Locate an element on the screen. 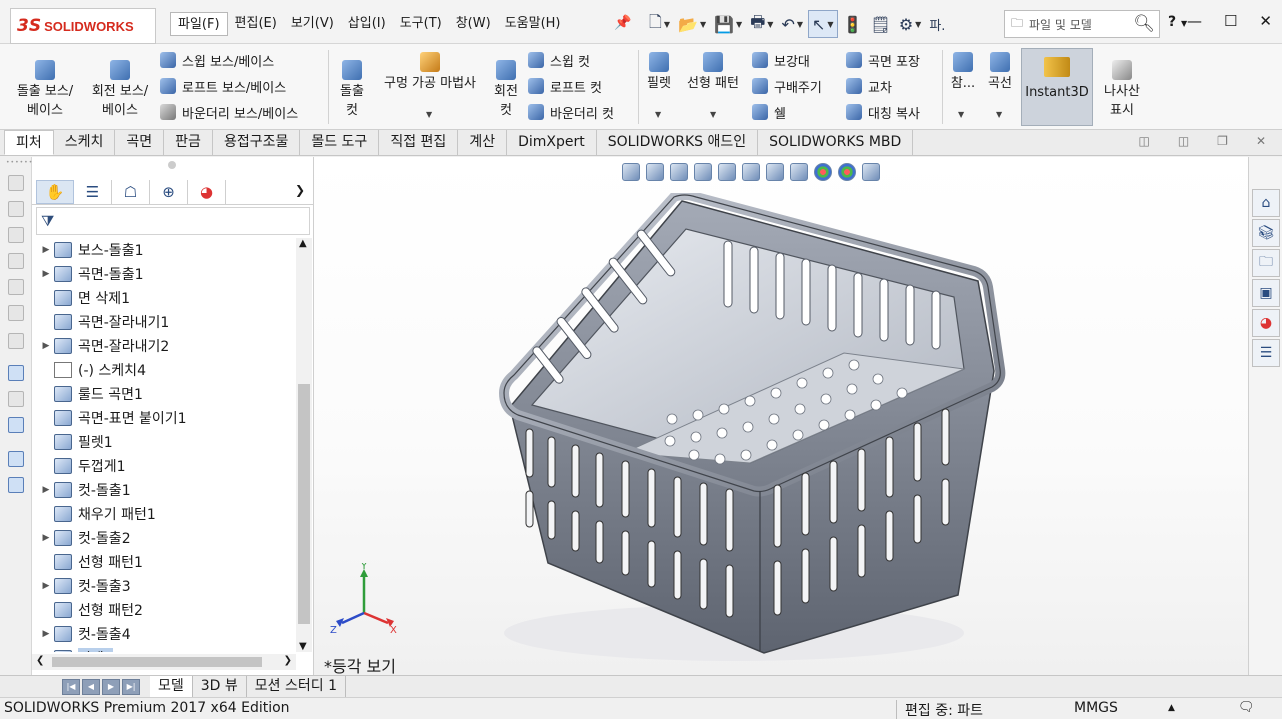 This screenshot has height=719, width=1282. tree-item: ▶ 보스-돌출1 is located at coordinates (164, 250).